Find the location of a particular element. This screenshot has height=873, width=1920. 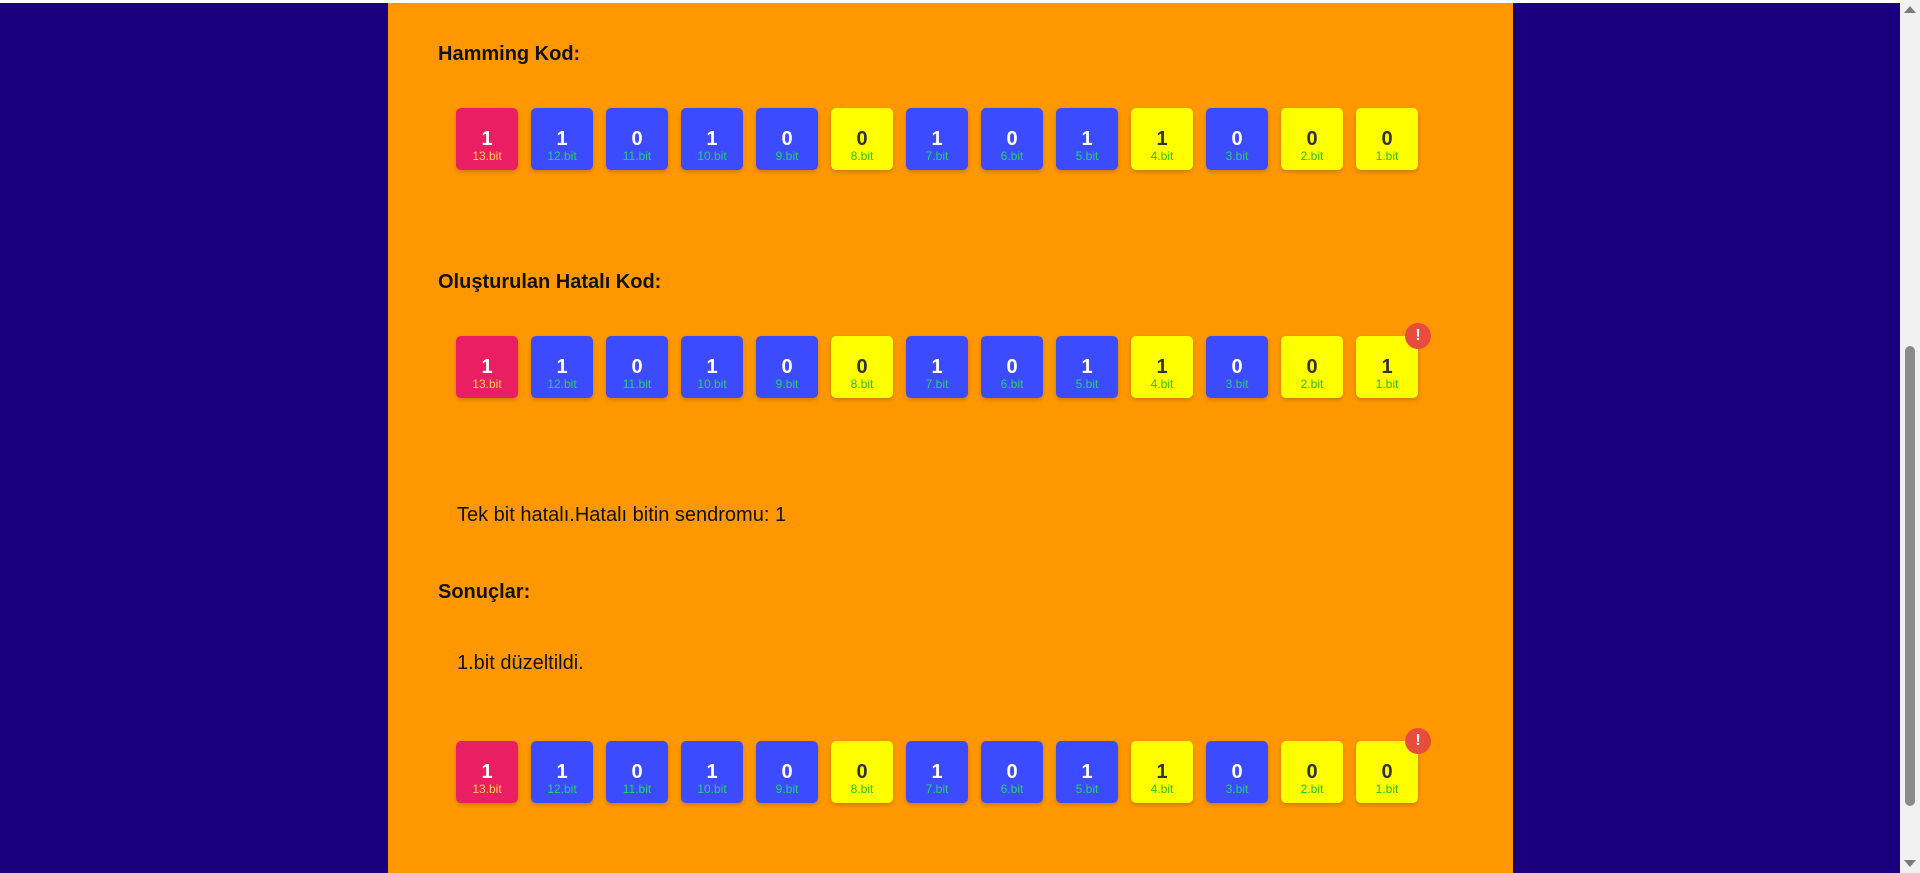

vertical-scrollbar is located at coordinates (1910, 436).